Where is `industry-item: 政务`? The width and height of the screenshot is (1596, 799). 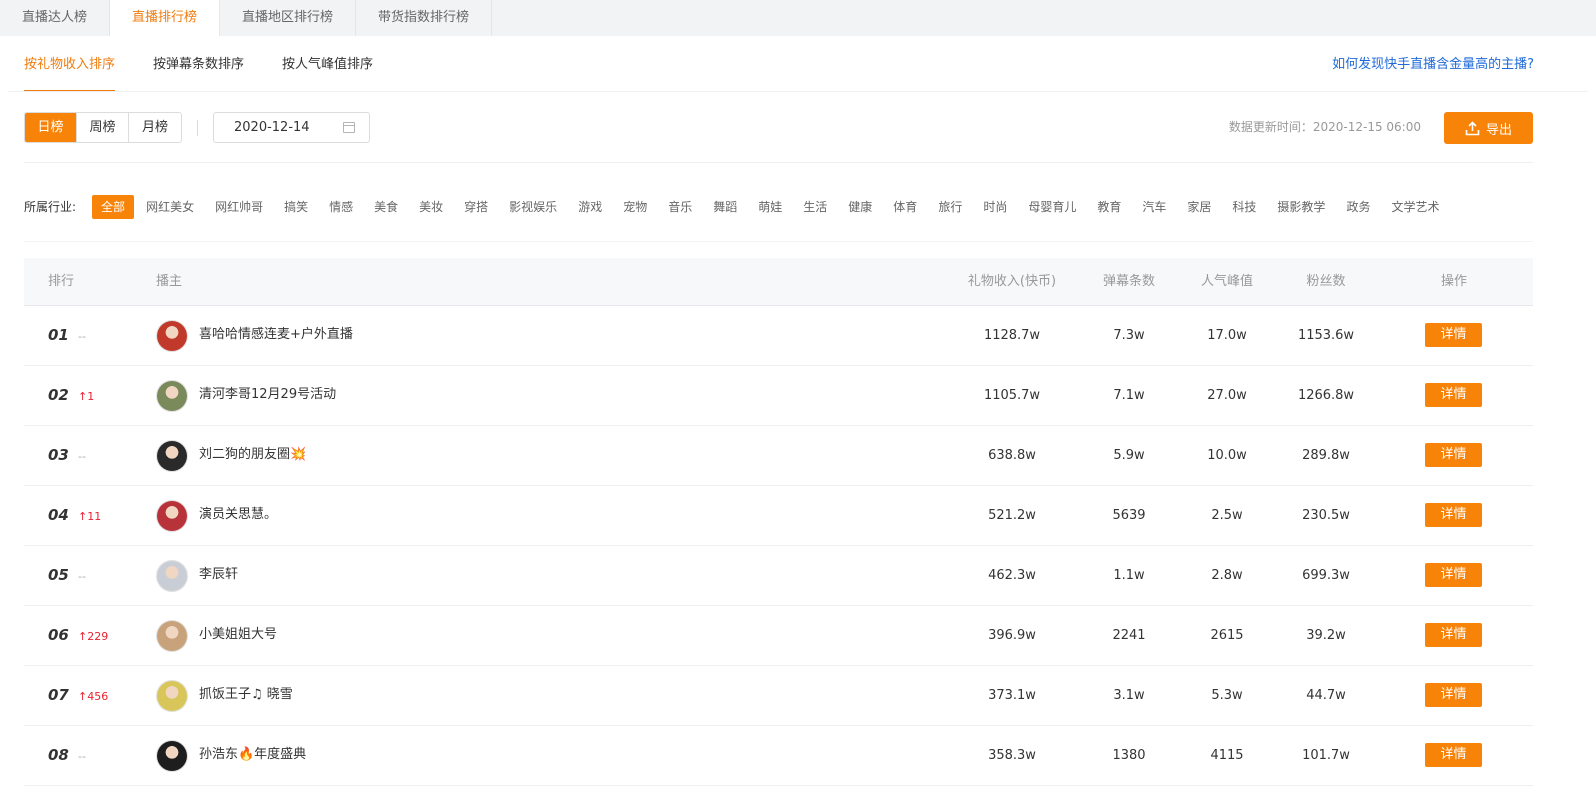 industry-item: 政务 is located at coordinates (1358, 207).